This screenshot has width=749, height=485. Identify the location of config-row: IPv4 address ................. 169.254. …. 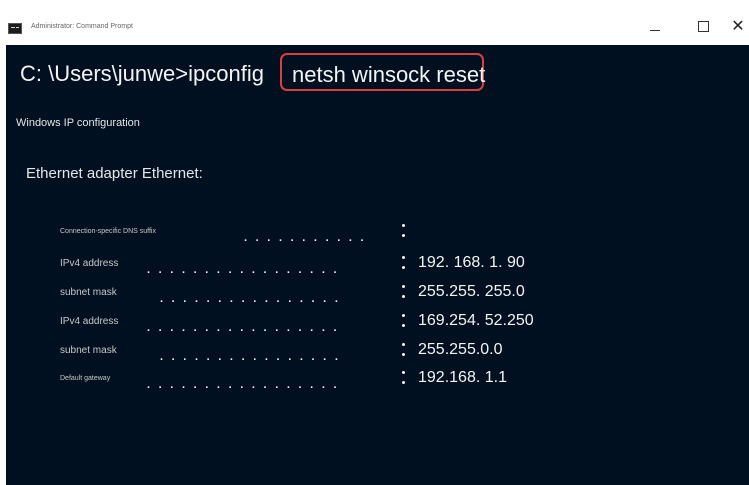
(377, 325).